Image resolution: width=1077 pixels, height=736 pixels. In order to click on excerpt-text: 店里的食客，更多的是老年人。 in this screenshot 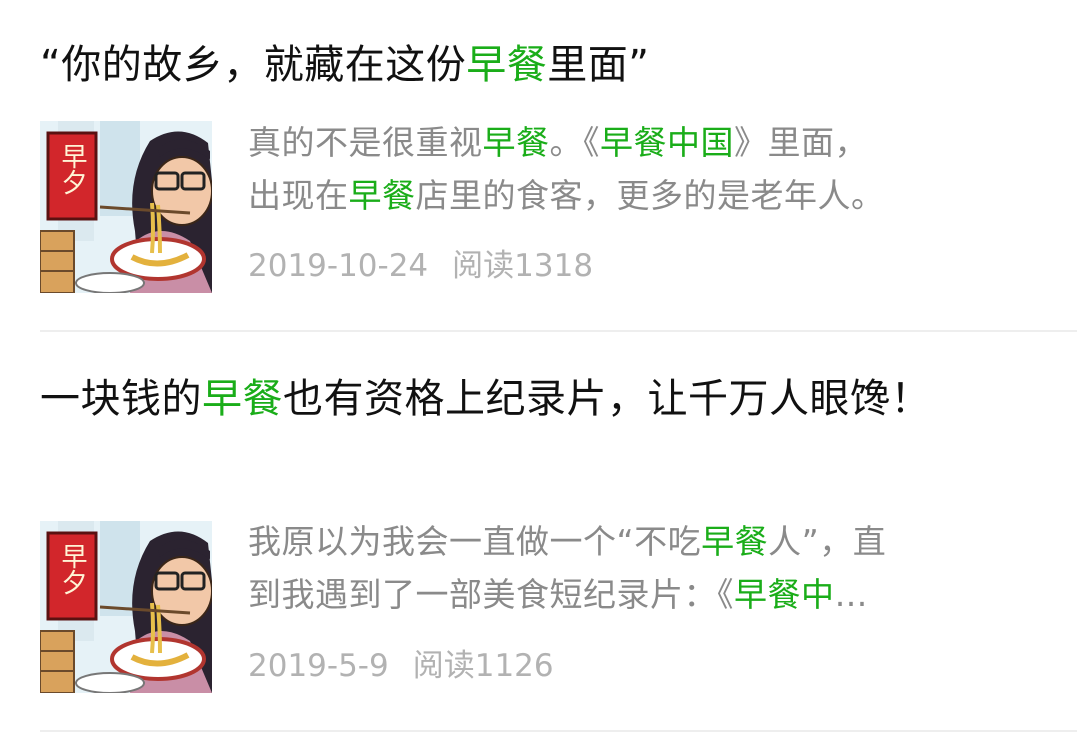, I will do `click(650, 195)`.